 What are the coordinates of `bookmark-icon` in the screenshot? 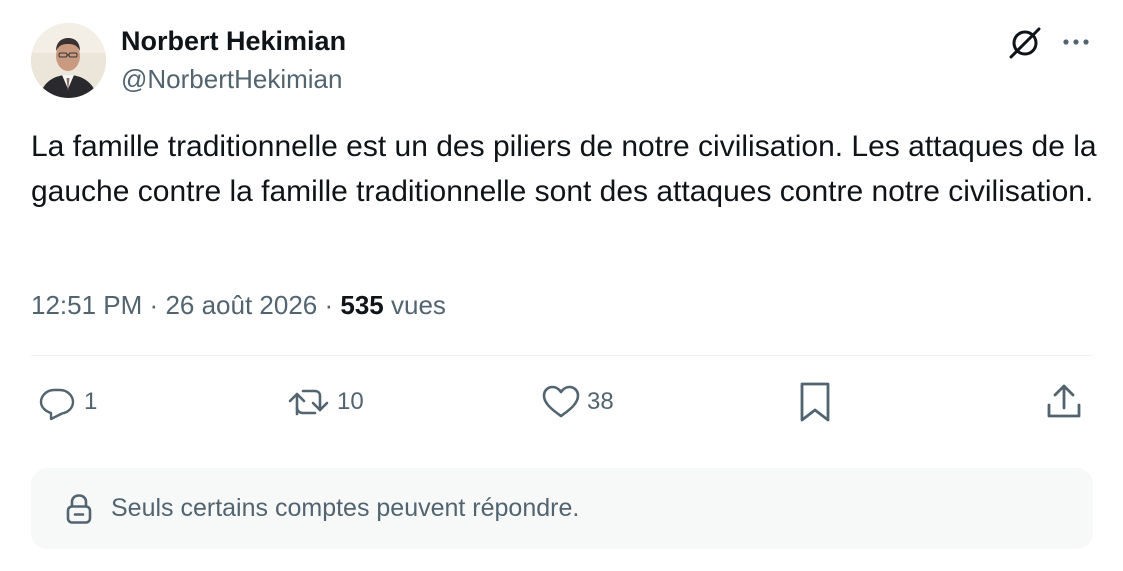 It's located at (815, 402).